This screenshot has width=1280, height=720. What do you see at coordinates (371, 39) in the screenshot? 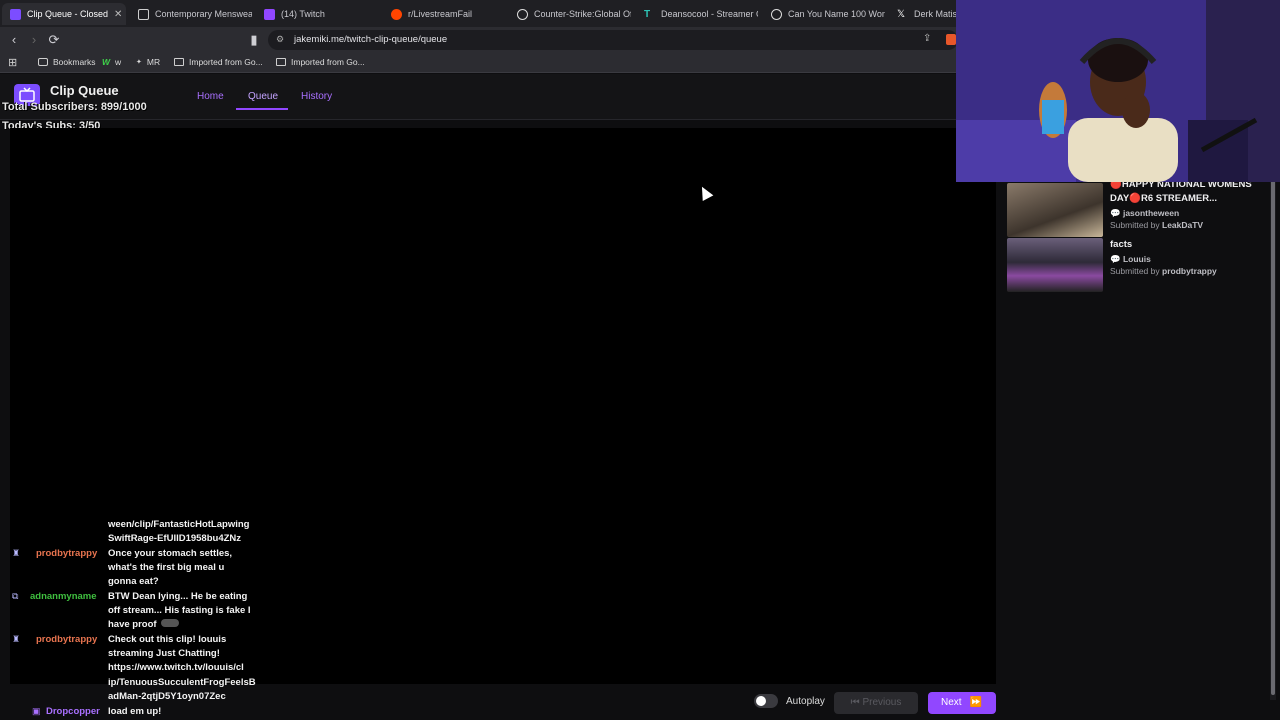
I see `url-text: jakemiki.me/twitch-clip-queue/queue` at bounding box center [371, 39].